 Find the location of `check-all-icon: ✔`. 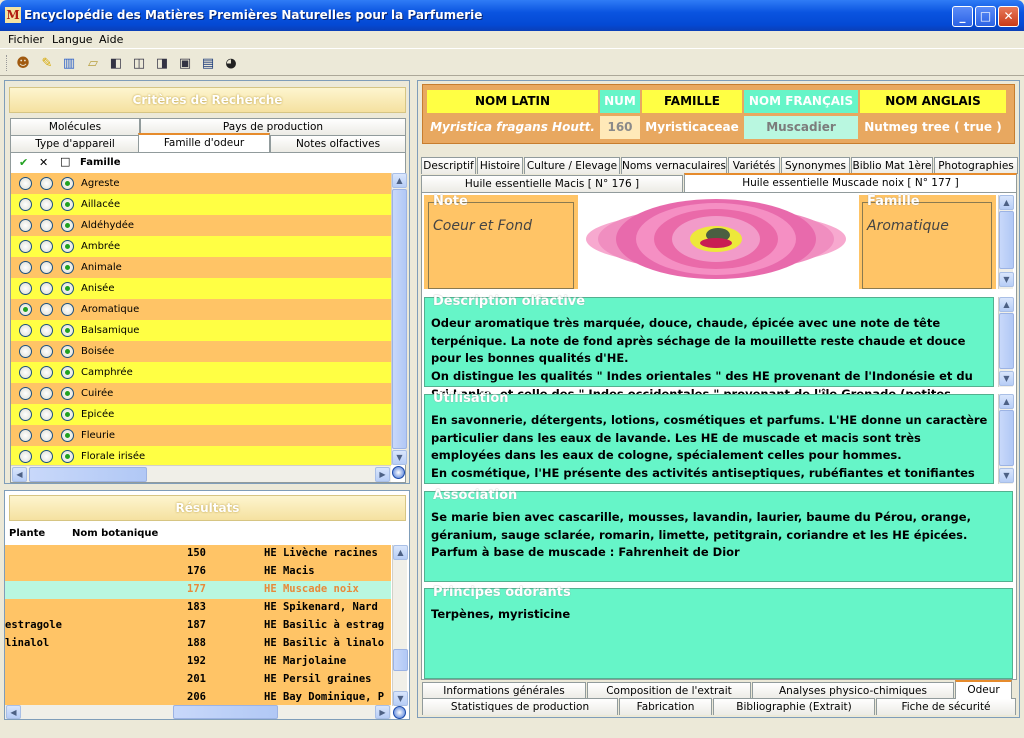

check-all-icon: ✔ is located at coordinates (23, 162).